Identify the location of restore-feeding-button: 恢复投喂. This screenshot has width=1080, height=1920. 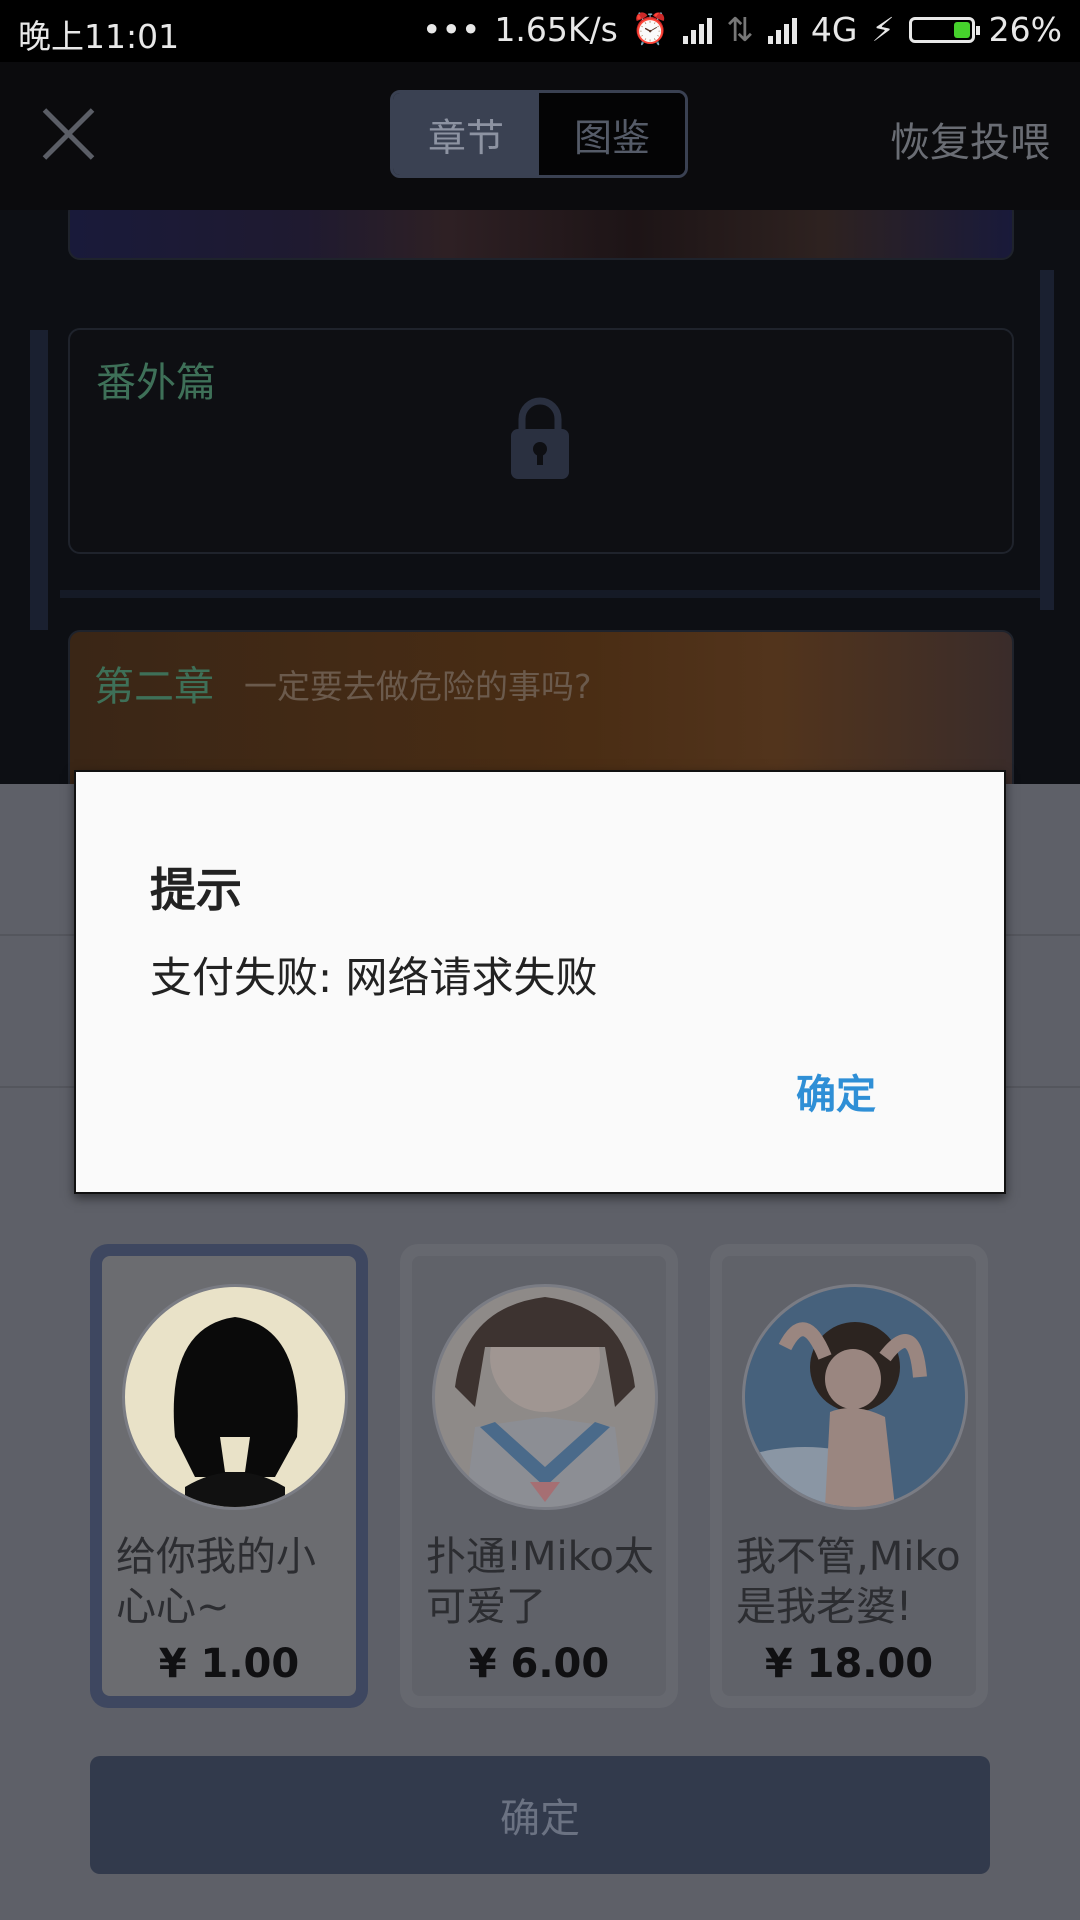
(970, 139).